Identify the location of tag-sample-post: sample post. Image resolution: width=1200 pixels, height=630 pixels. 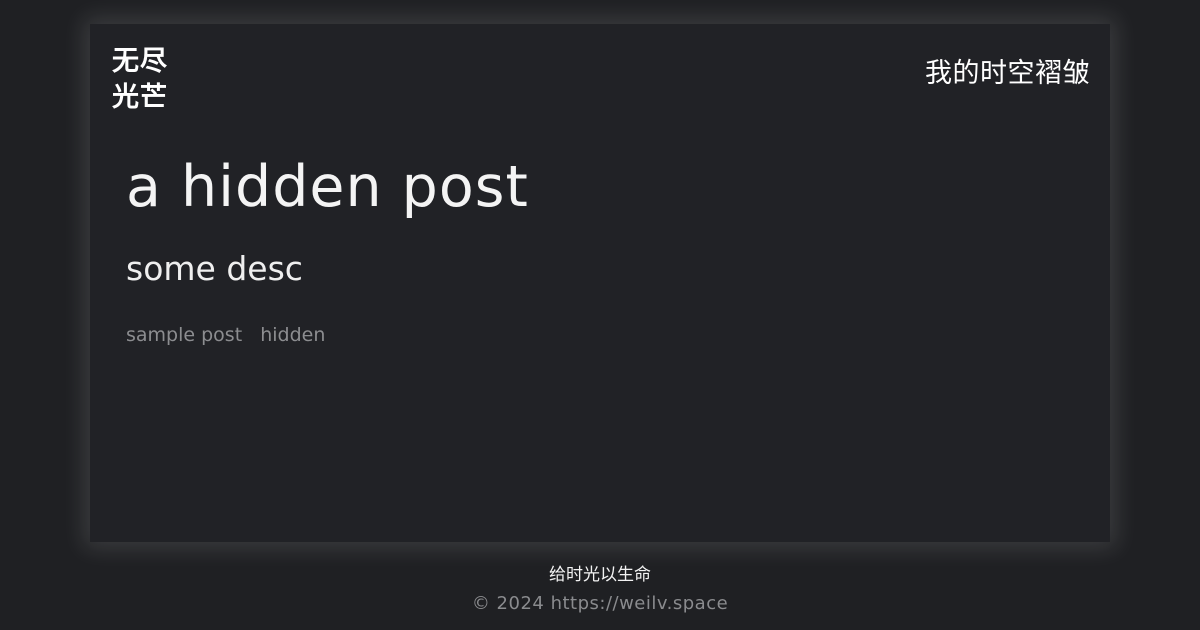
(184, 335).